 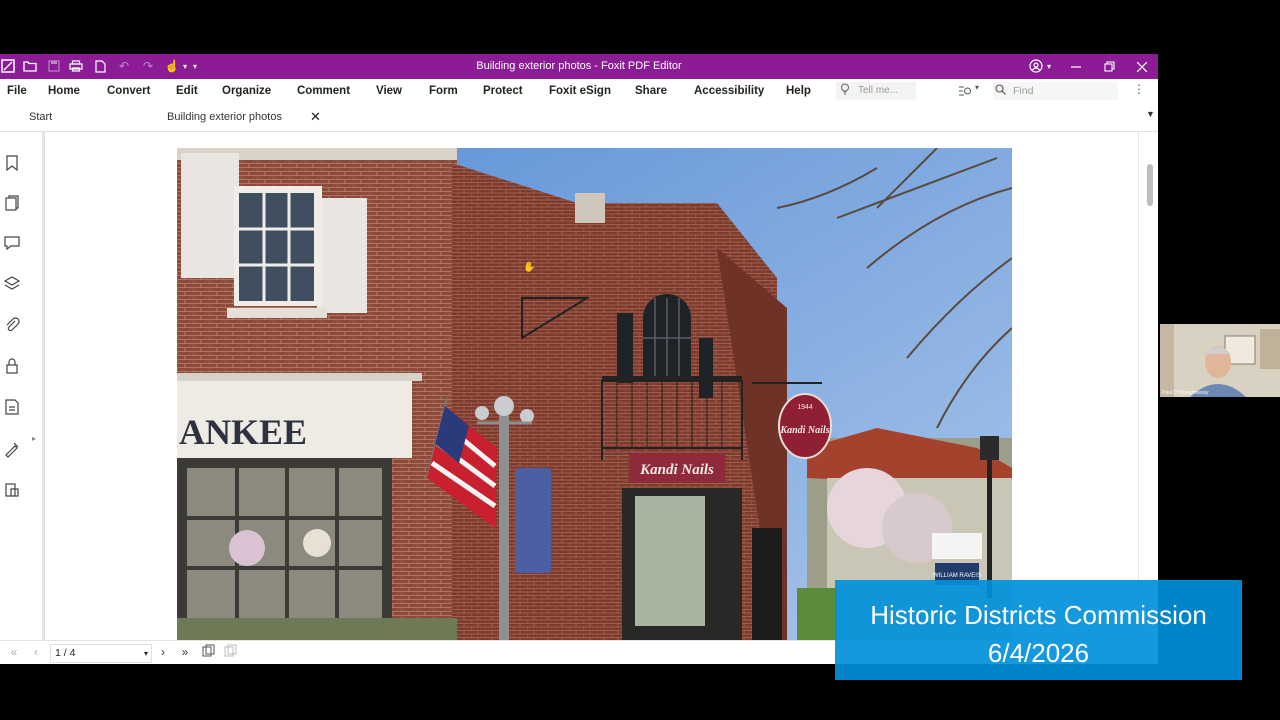 I want to click on caption-title: Historic Districts Commission, so click(x=1038, y=615).